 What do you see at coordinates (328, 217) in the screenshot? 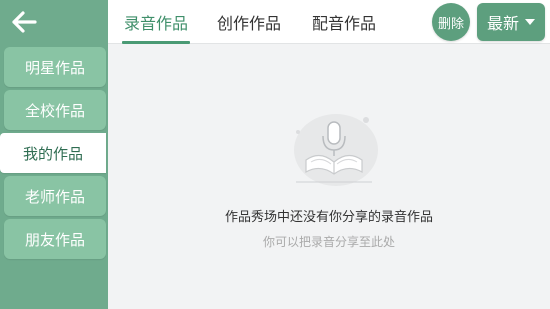
I see `empty-state-title: 作品秀场中还没有你分享的录音作品` at bounding box center [328, 217].